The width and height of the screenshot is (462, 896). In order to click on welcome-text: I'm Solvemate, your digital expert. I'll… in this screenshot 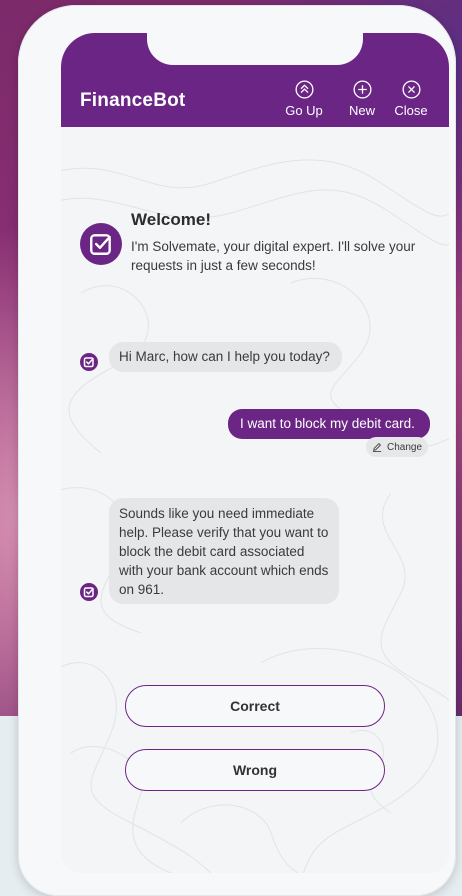, I will do `click(273, 256)`.